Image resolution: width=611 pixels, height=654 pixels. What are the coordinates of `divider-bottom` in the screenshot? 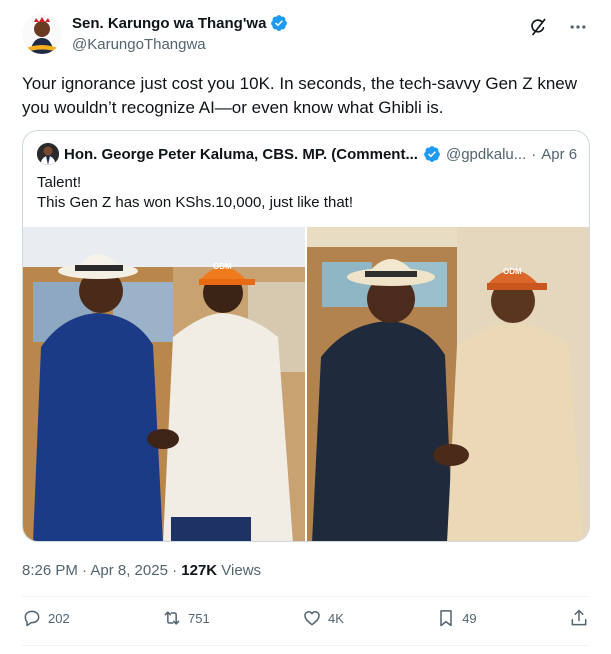 It's located at (305, 645).